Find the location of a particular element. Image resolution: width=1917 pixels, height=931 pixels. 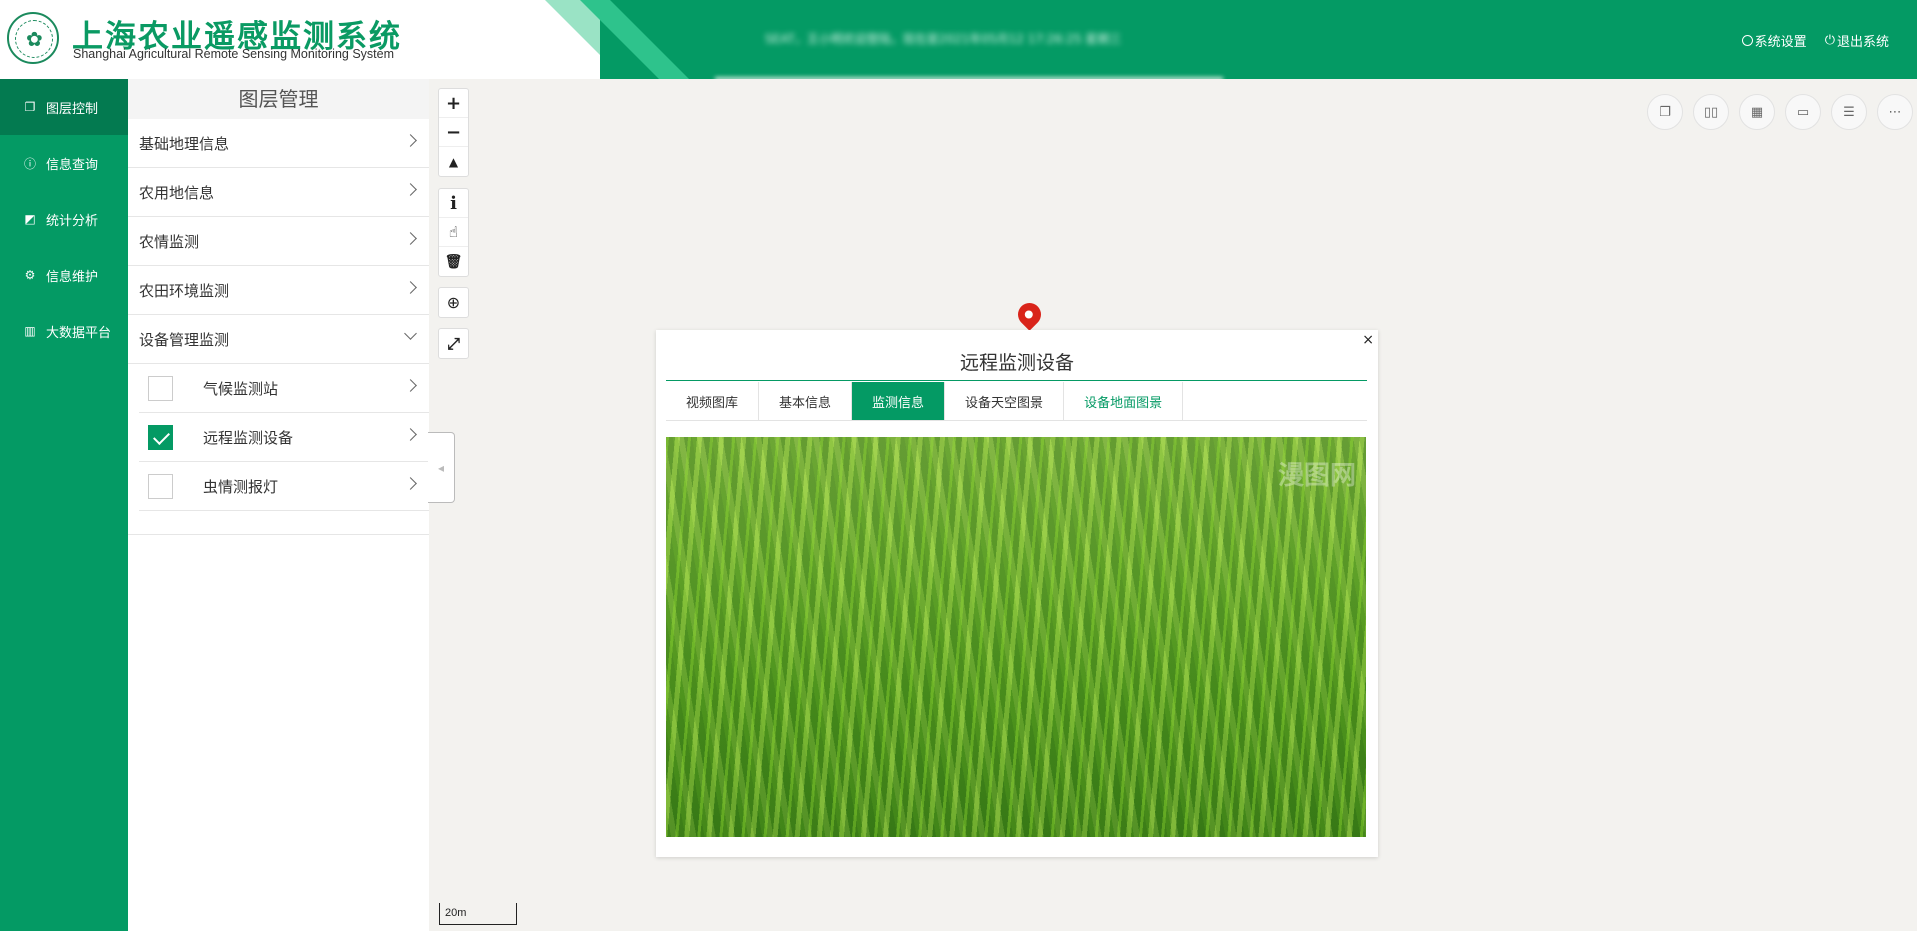

bar-chart-icon: ▥ is located at coordinates (30, 331).